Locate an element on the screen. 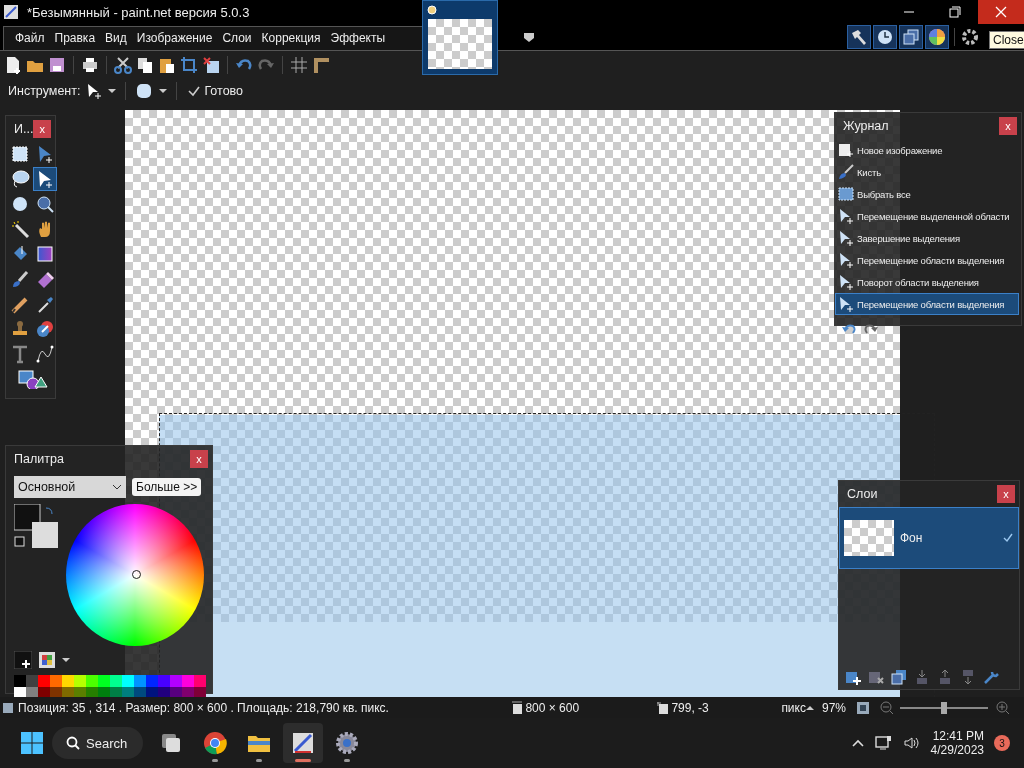  done-button: Готово is located at coordinates (216, 91).